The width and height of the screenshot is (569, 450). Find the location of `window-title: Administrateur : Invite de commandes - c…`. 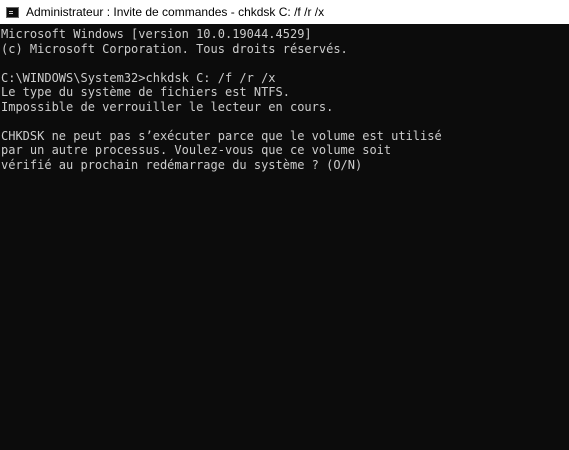

window-title: Administrateur : Invite de commandes - c… is located at coordinates (175, 12).